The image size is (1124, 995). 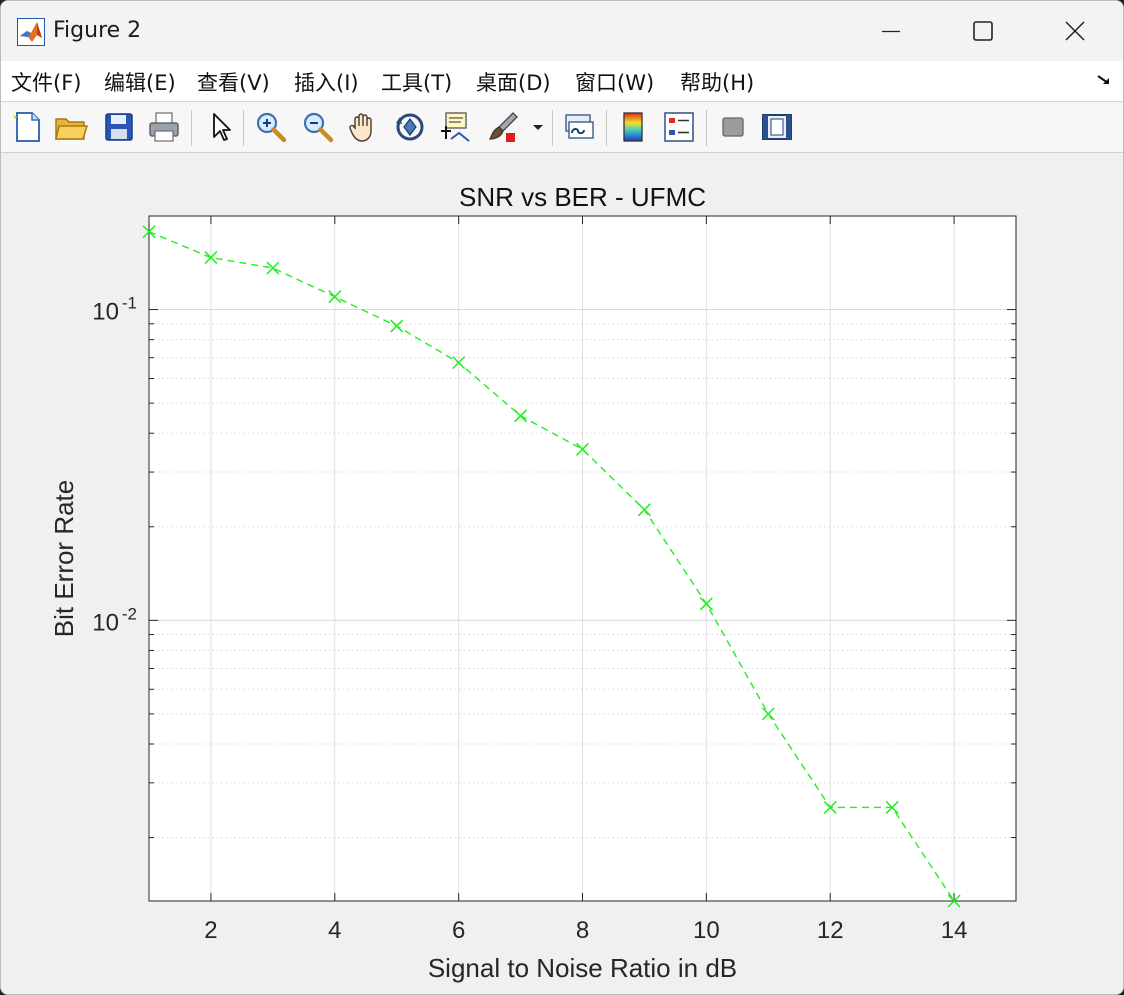 What do you see at coordinates (582, 197) in the screenshot?
I see `chart-title: SNR vs BER - UFMC` at bounding box center [582, 197].